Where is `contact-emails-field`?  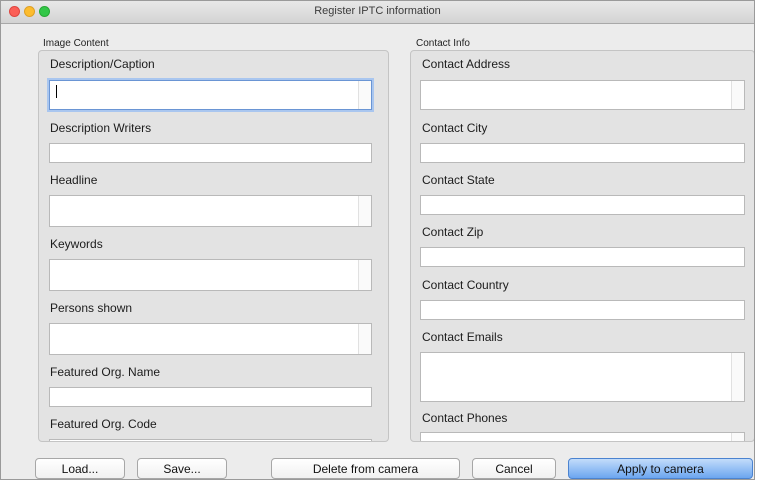
contact-emails-field is located at coordinates (582, 377).